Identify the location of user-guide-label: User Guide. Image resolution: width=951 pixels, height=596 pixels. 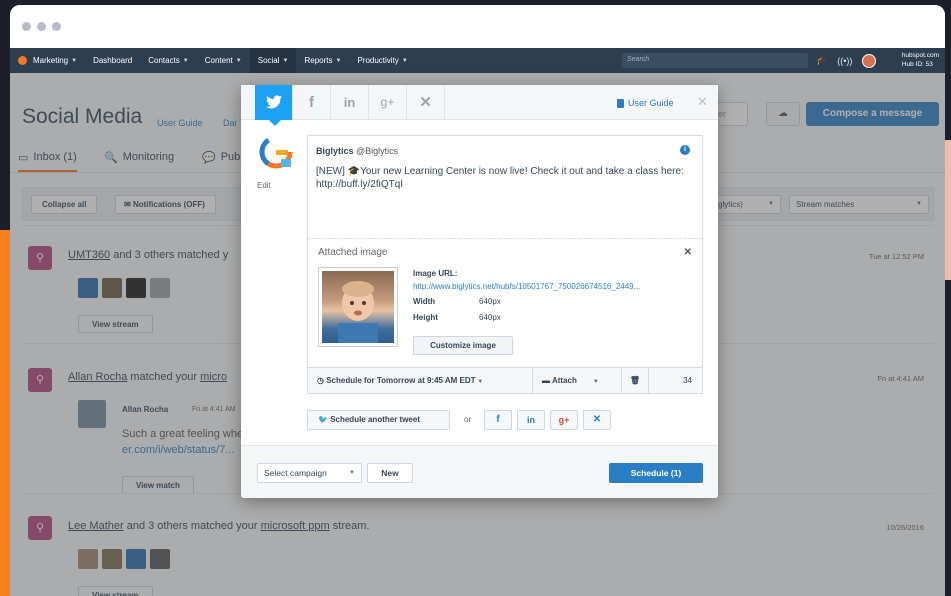
(651, 103).